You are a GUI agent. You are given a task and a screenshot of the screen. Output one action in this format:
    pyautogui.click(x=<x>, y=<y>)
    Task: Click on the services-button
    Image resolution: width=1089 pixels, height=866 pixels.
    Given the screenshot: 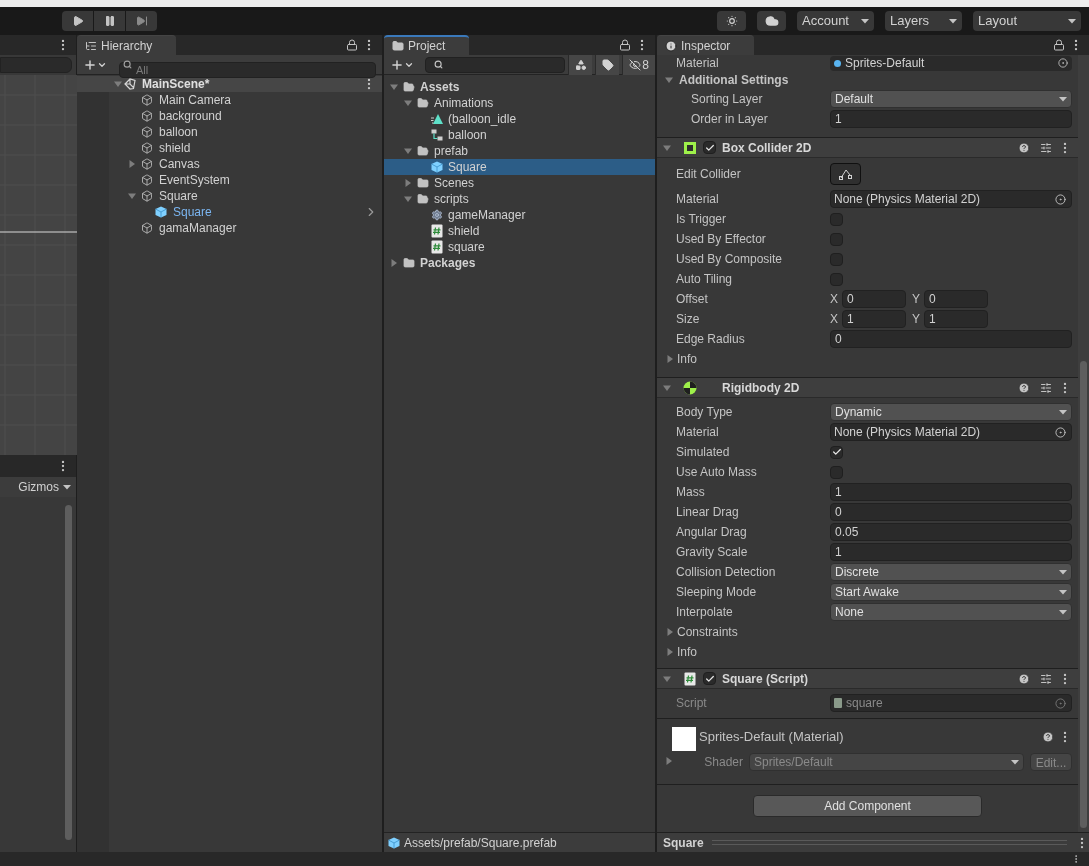 What is the action you would take?
    pyautogui.click(x=731, y=21)
    